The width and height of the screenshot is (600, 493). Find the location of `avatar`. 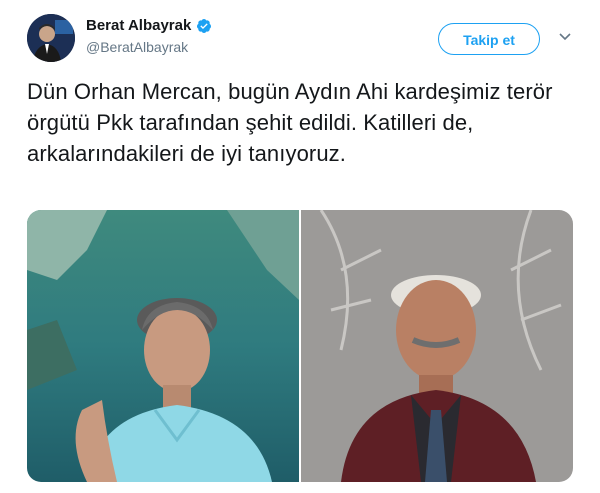

avatar is located at coordinates (51, 38).